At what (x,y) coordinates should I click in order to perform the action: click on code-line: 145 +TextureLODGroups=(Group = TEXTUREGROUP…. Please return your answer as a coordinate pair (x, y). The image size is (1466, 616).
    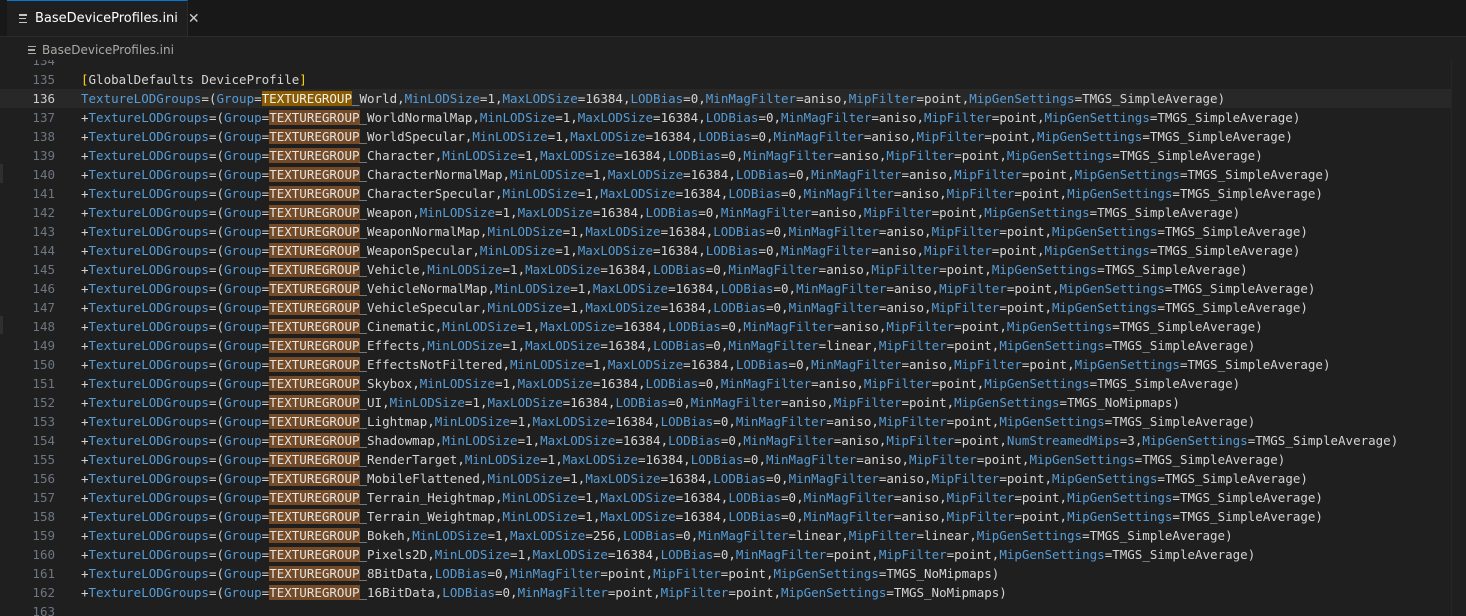
    Looking at the image, I should click on (733, 269).